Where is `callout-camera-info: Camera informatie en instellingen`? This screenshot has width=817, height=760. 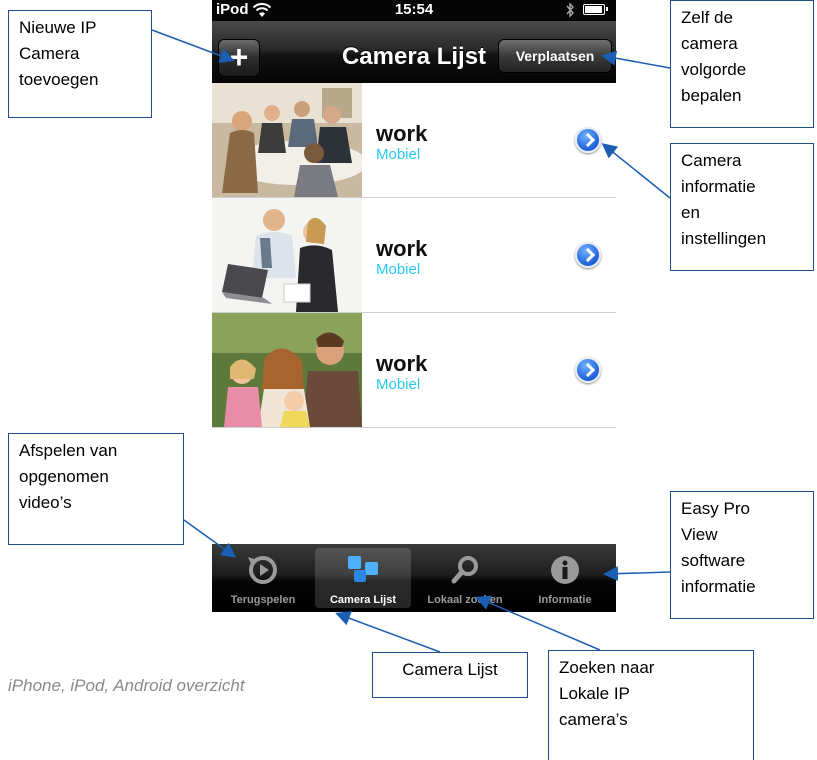
callout-camera-info: Camera informatie en instellingen is located at coordinates (742, 207).